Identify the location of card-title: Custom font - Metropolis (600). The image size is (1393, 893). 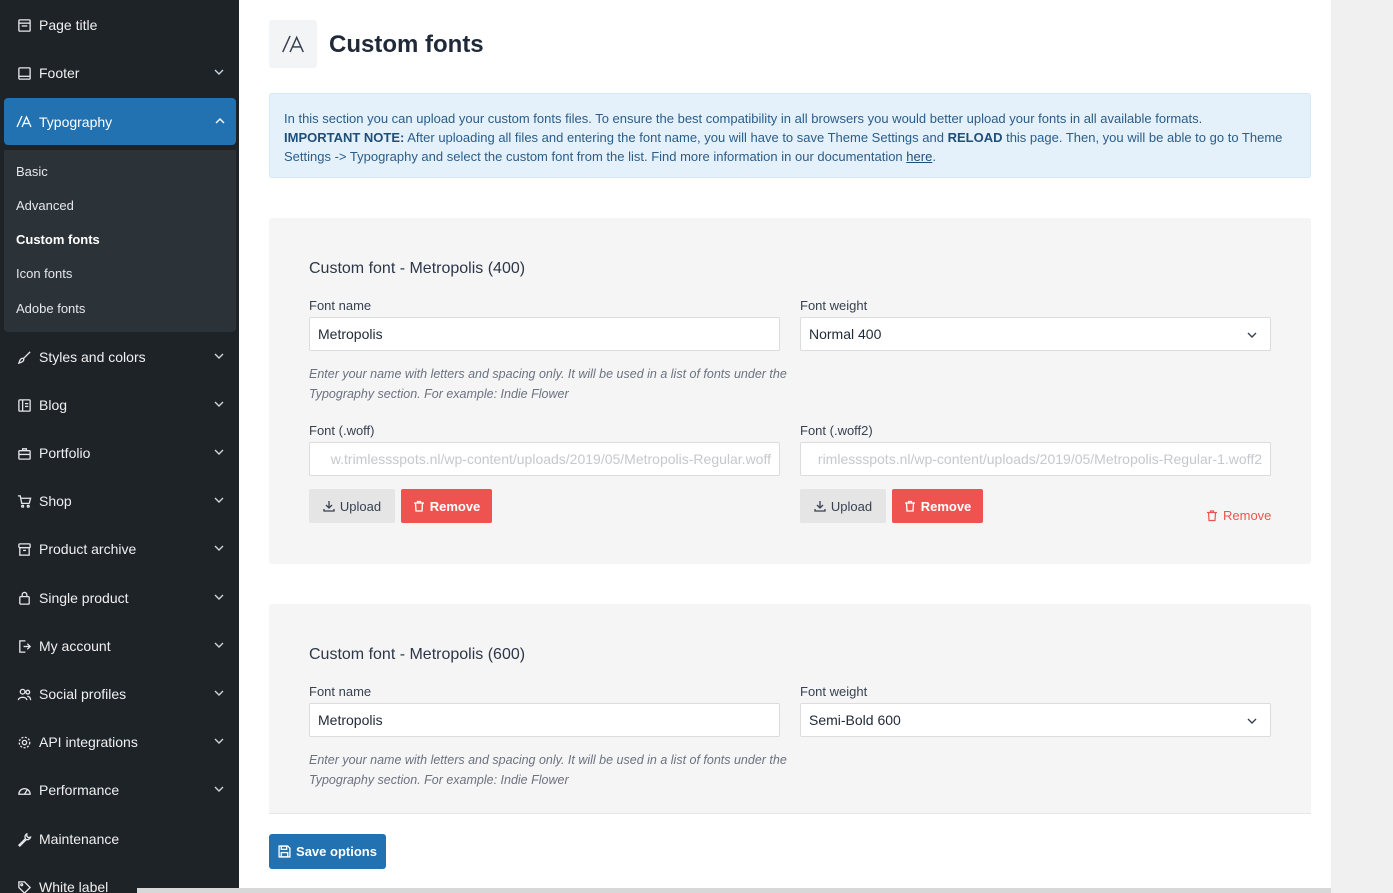
(417, 654).